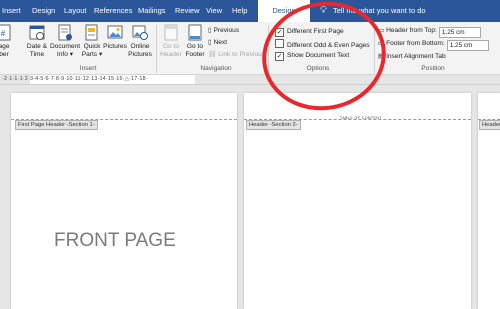 The image size is (500, 309). What do you see at coordinates (242, 54) in the screenshot?
I see `link-to-previous-label: Link to Previous` at bounding box center [242, 54].